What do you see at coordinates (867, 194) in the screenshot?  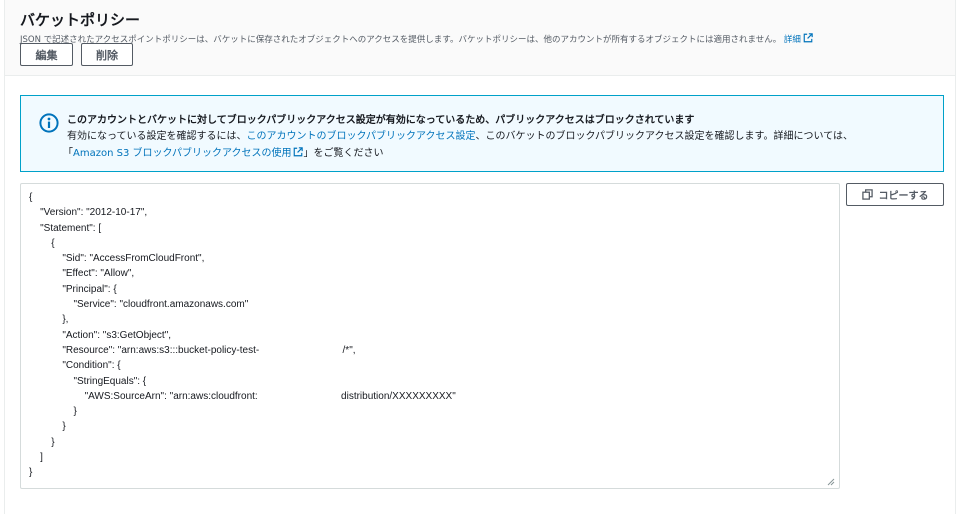 I see `copy-icon` at bounding box center [867, 194].